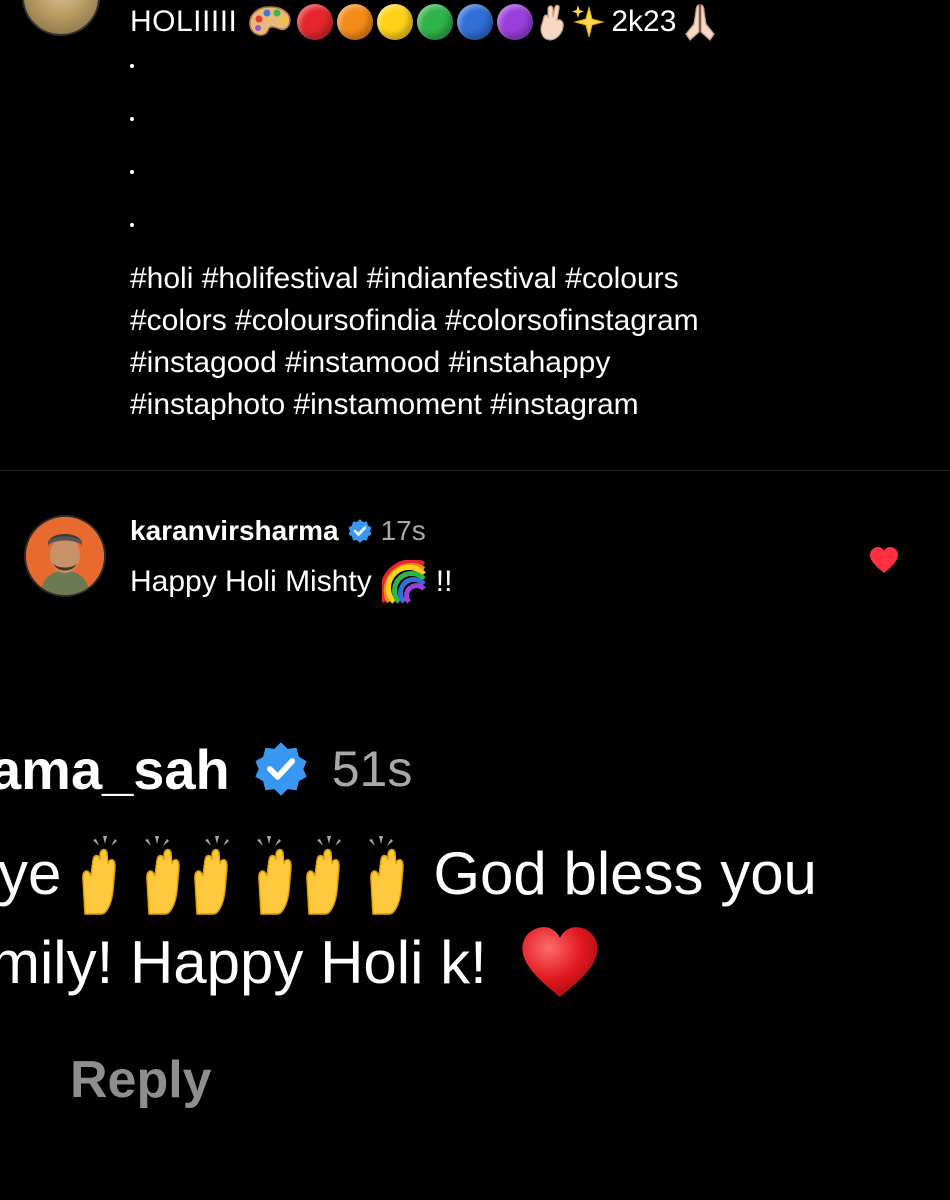  Describe the element at coordinates (355, 22) in the screenshot. I see `orange-circle-icon` at that location.